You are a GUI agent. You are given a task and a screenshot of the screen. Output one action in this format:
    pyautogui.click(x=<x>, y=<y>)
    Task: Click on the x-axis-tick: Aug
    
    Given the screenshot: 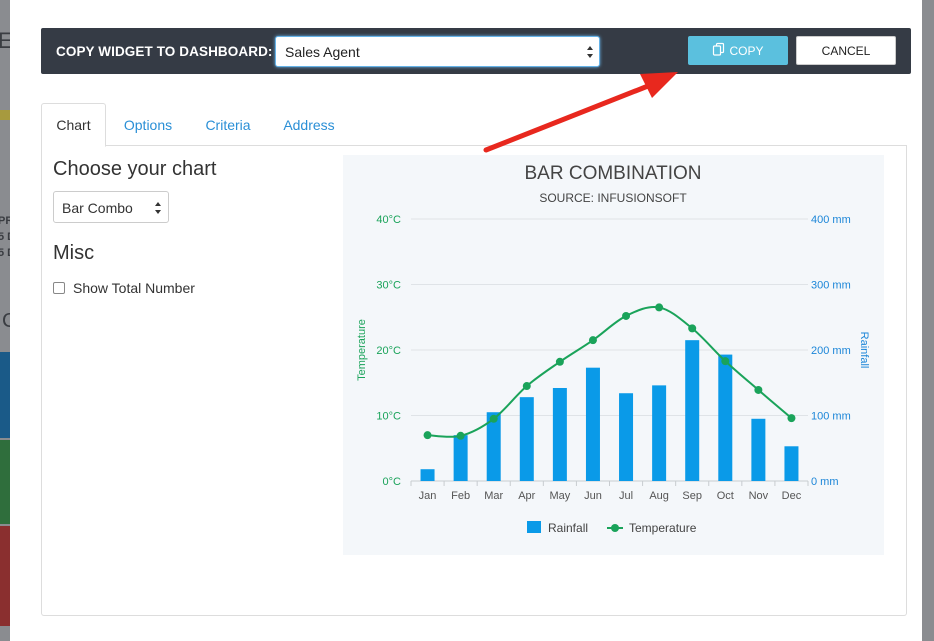 What is the action you would take?
    pyautogui.click(x=659, y=496)
    